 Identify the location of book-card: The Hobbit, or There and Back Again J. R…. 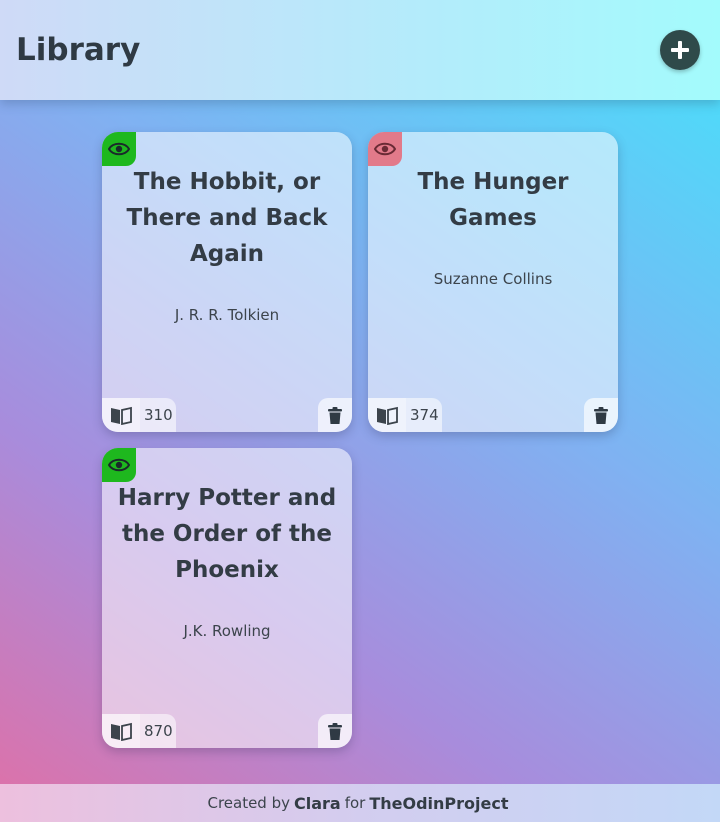
(227, 282).